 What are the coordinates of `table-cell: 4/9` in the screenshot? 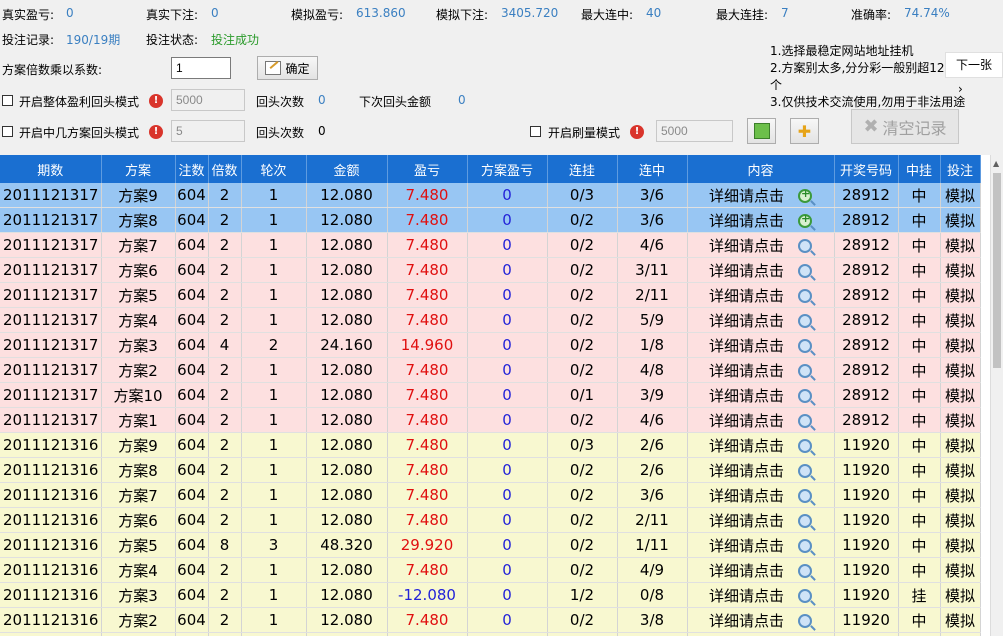 It's located at (652, 570).